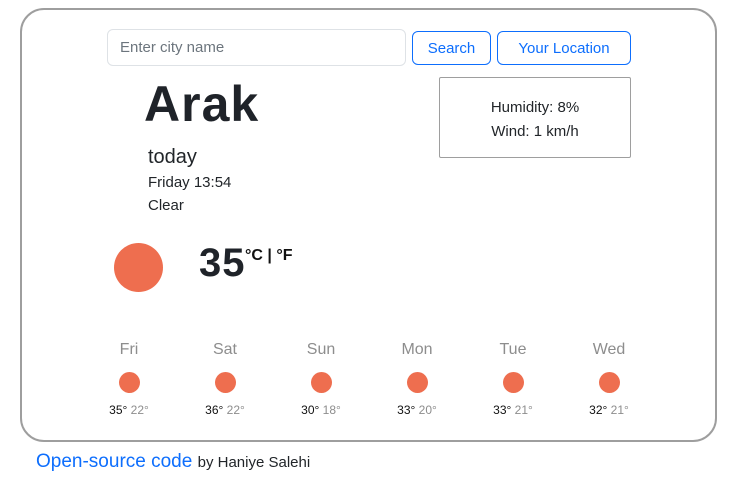 This screenshot has height=485, width=735. What do you see at coordinates (321, 410) in the screenshot?
I see `forecast-temps: 30° 18°` at bounding box center [321, 410].